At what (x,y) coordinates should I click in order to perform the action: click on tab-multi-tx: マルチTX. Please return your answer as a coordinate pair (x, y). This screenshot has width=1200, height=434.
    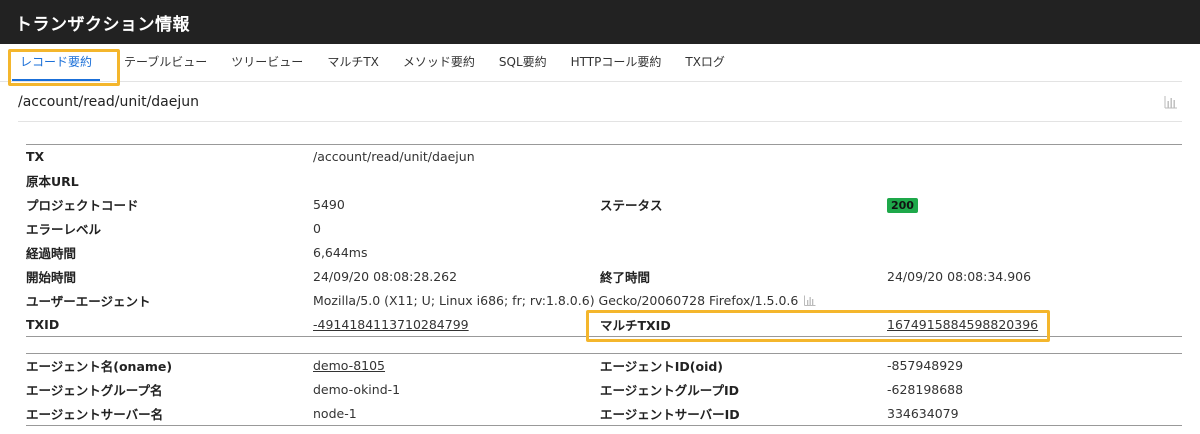
    Looking at the image, I should click on (353, 62).